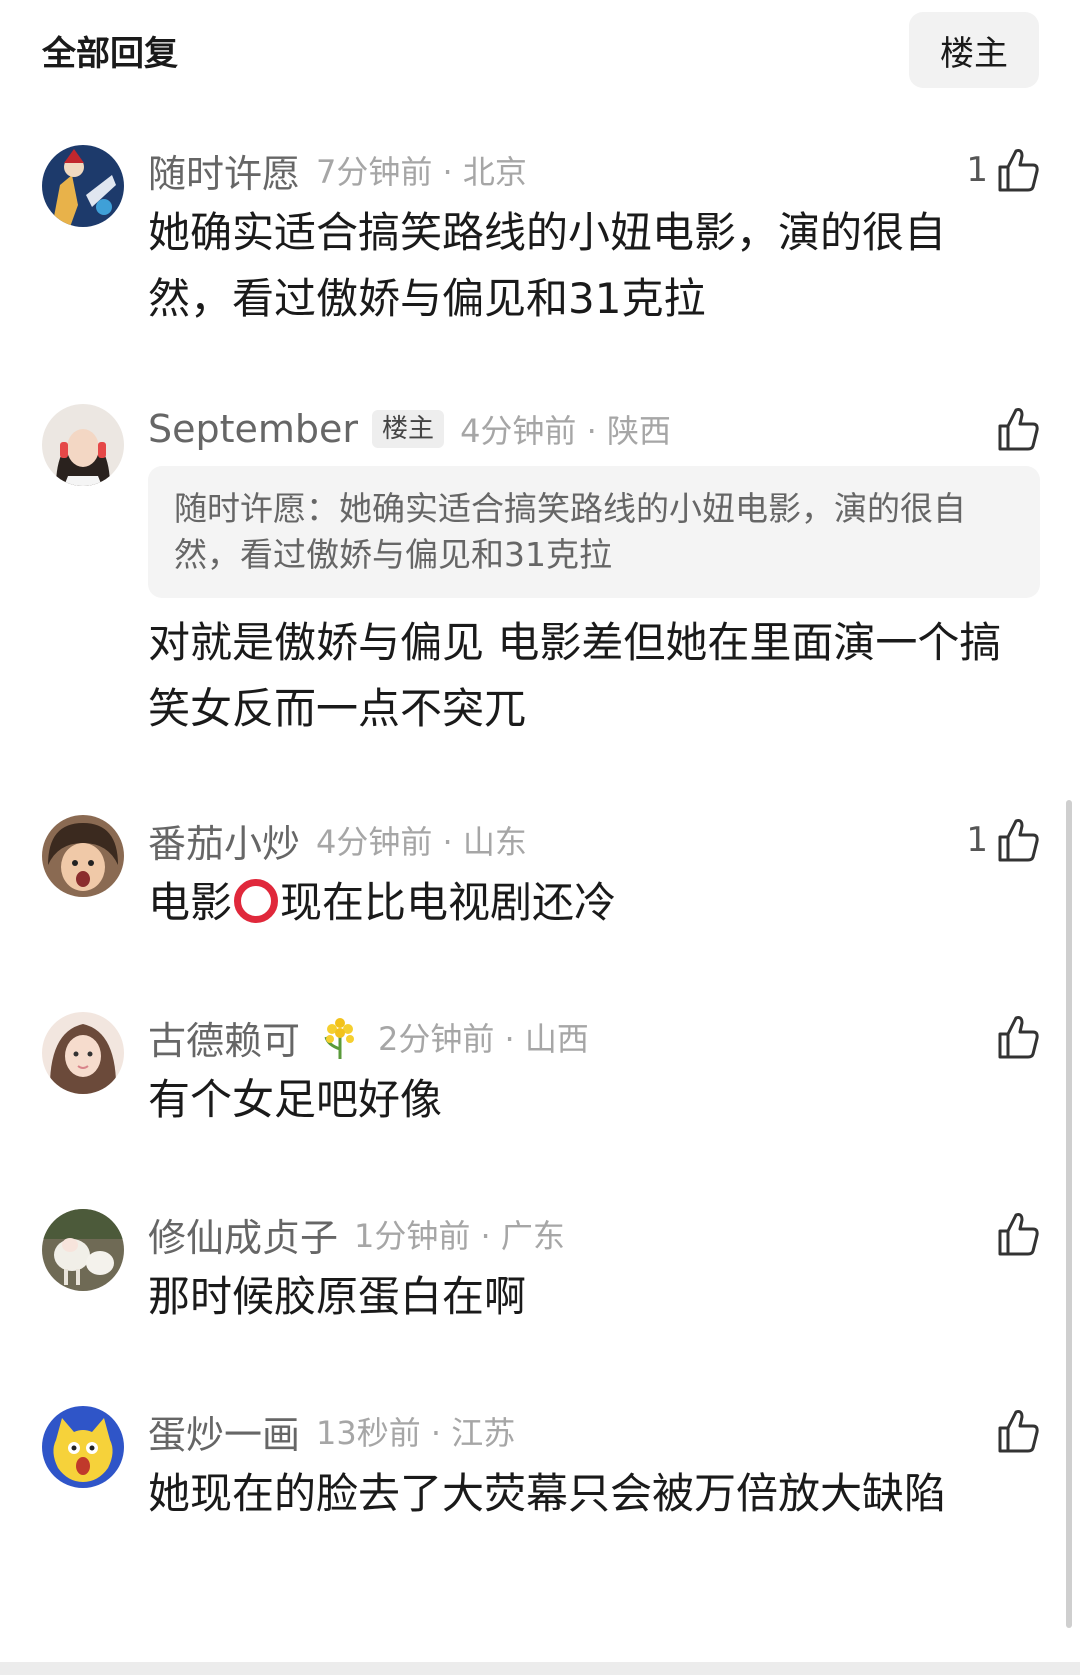  Describe the element at coordinates (421, 172) in the screenshot. I see `time-location: 7分钟前 · 北京` at that location.